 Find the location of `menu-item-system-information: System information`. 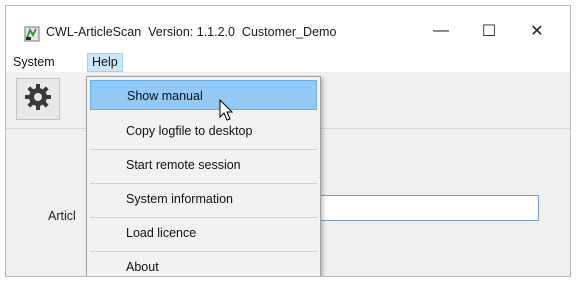

menu-item-system-information: System information is located at coordinates (203, 199).